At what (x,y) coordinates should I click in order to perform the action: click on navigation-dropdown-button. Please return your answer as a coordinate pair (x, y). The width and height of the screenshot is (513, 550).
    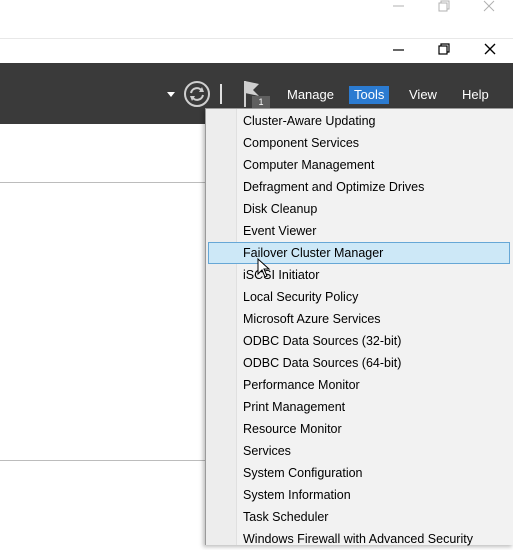
    Looking at the image, I should click on (171, 94).